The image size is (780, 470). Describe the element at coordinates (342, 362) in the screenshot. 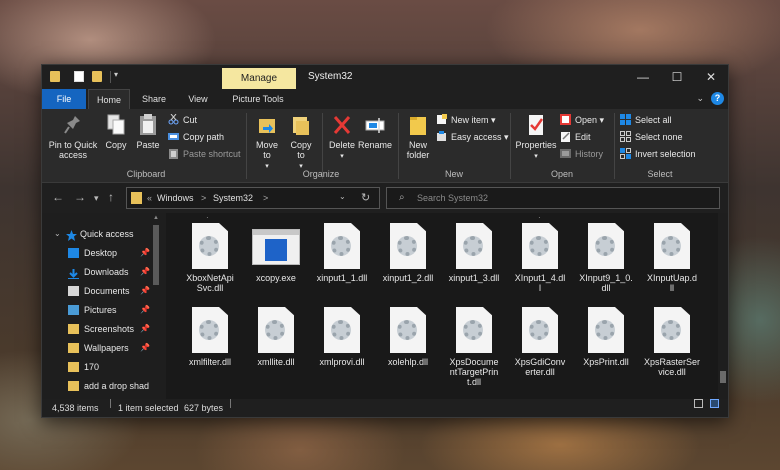

I see `file-name: xmlprovi.dll` at that location.